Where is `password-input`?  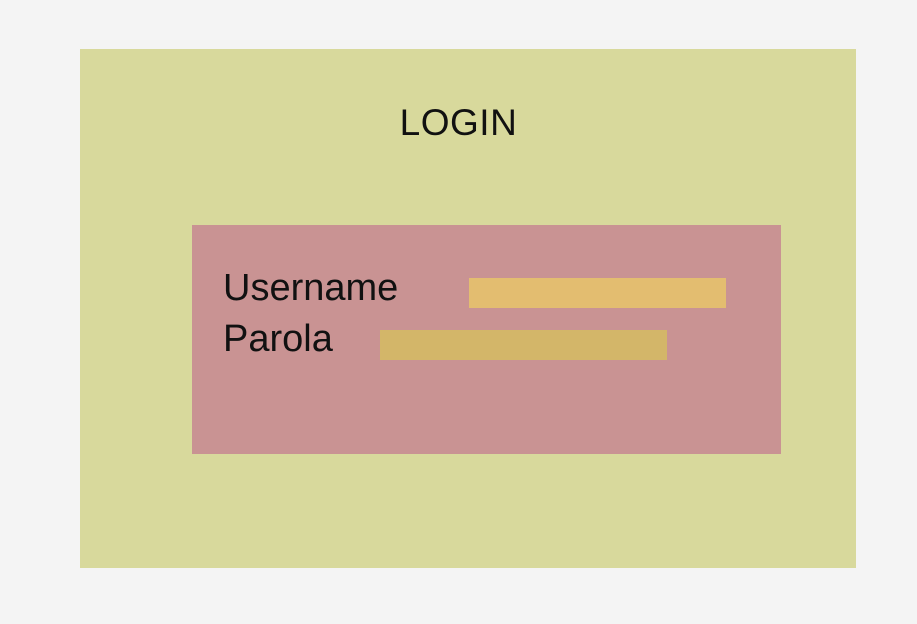
password-input is located at coordinates (523, 345).